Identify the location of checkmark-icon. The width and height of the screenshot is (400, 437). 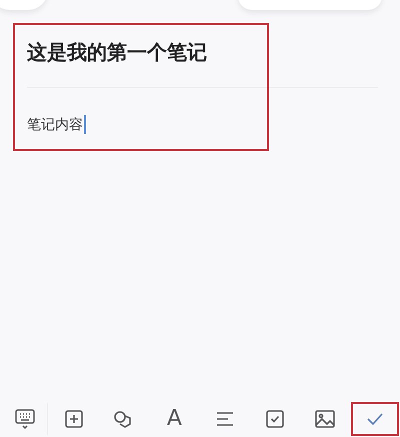
(374, 418).